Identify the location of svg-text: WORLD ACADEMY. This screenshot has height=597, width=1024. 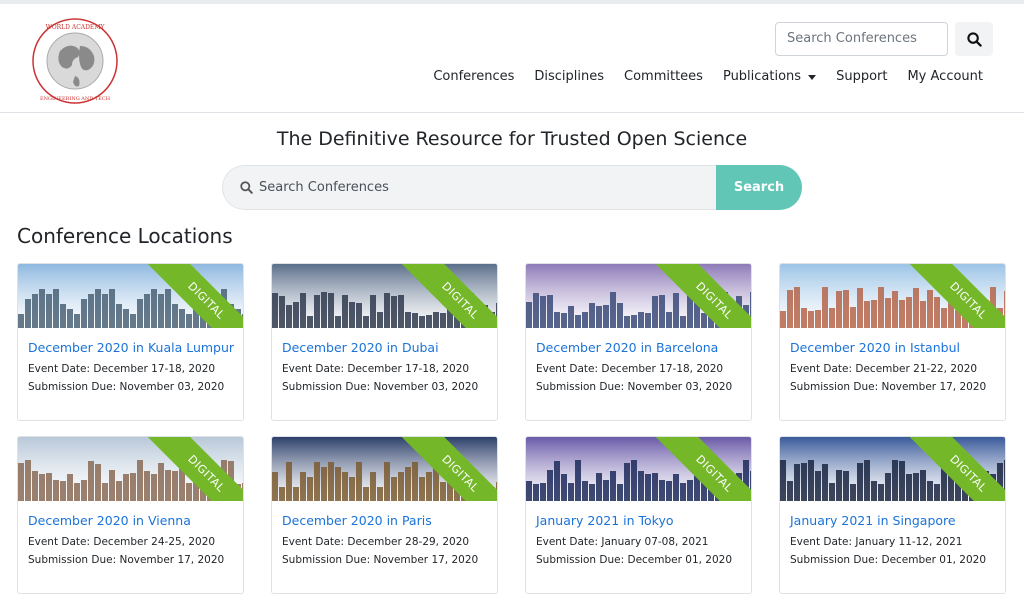
(76, 27).